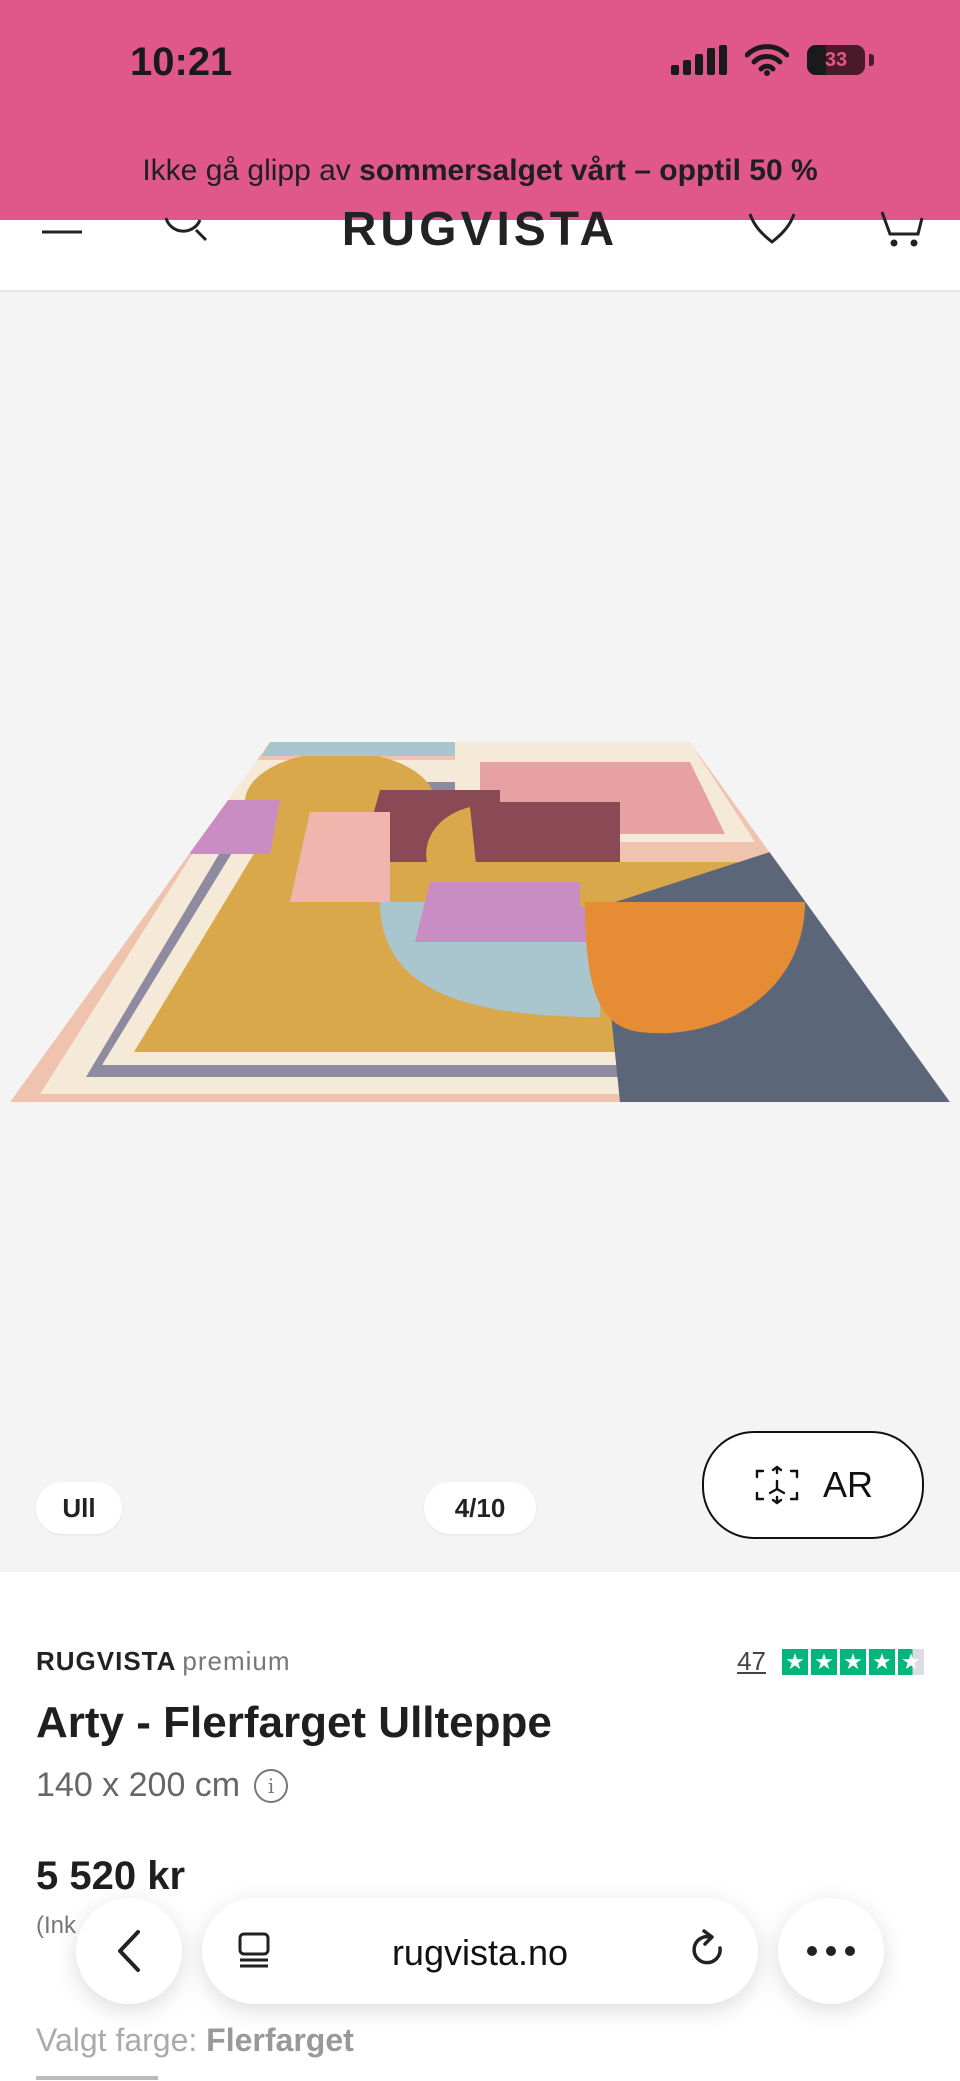  I want to click on site-logo: RUGVISTA, so click(480, 229).